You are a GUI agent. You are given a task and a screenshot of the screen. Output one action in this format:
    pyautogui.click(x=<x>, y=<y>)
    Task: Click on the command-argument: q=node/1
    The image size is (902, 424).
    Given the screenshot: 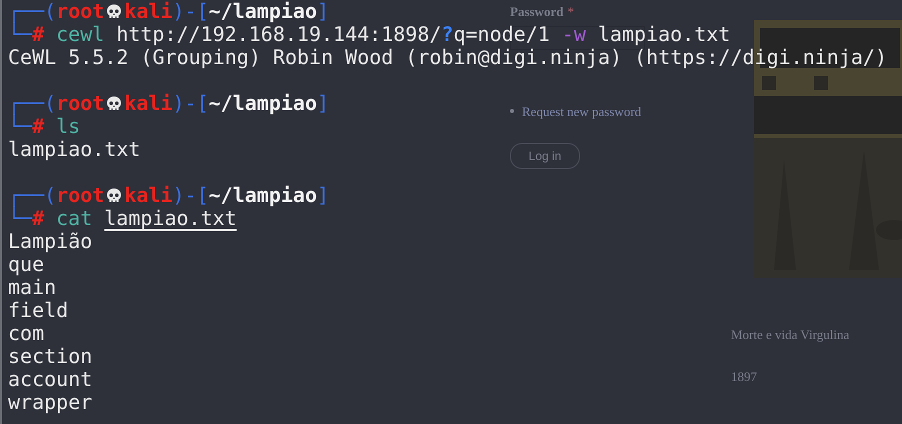 What is the action you would take?
    pyautogui.click(x=501, y=34)
    